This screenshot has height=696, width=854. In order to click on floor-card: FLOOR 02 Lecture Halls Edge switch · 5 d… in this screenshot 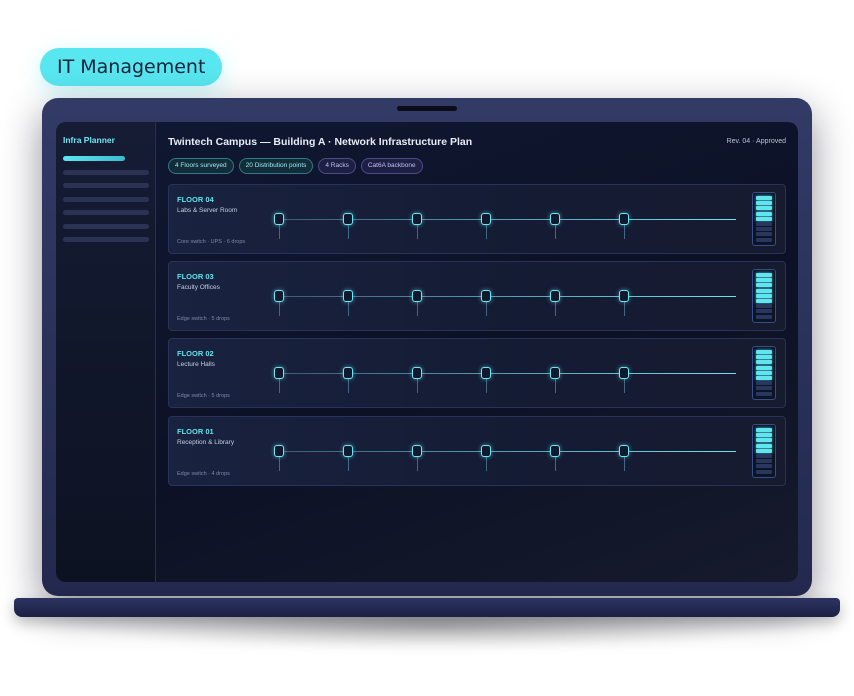, I will do `click(477, 373)`.